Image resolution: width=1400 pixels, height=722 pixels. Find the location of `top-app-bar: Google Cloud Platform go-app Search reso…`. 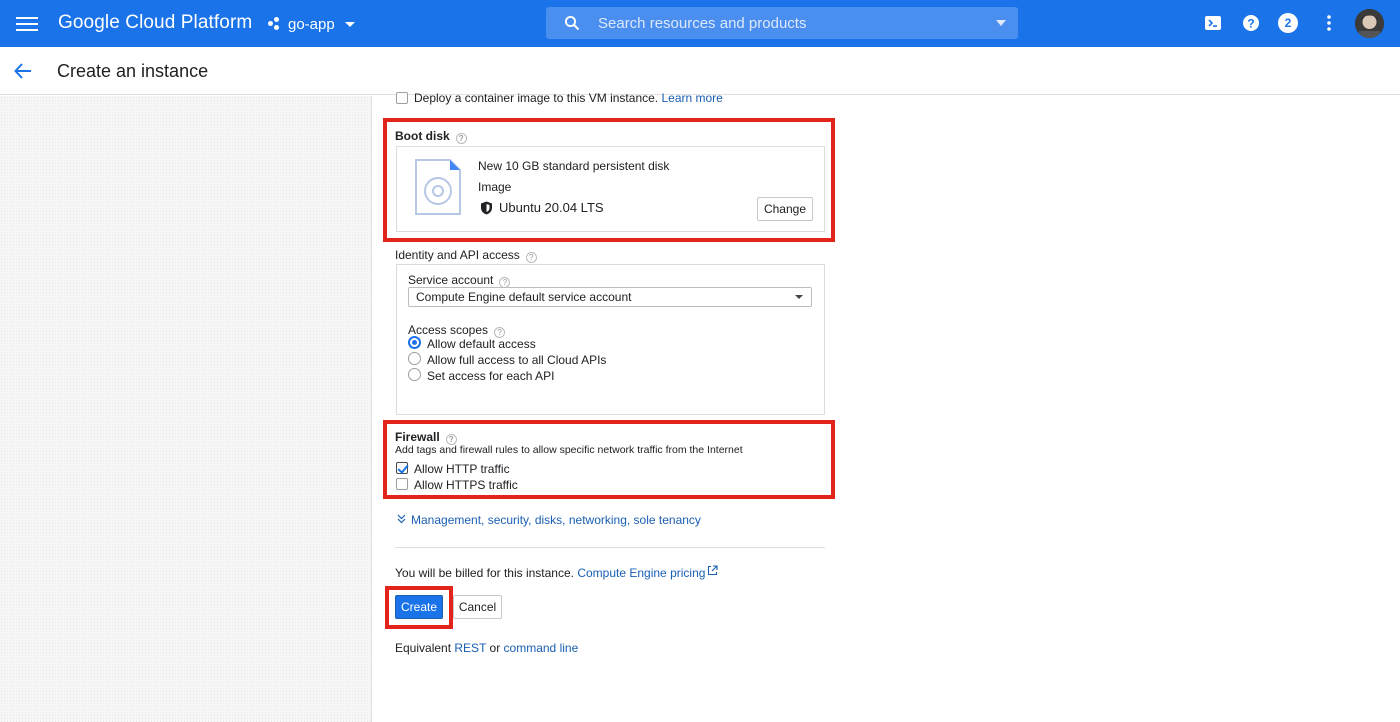

top-app-bar: Google Cloud Platform go-app Search reso… is located at coordinates (700, 23).